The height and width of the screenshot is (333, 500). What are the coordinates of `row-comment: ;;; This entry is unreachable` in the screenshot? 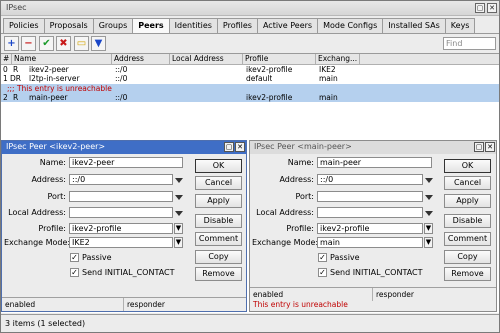 It's located at (59, 88).